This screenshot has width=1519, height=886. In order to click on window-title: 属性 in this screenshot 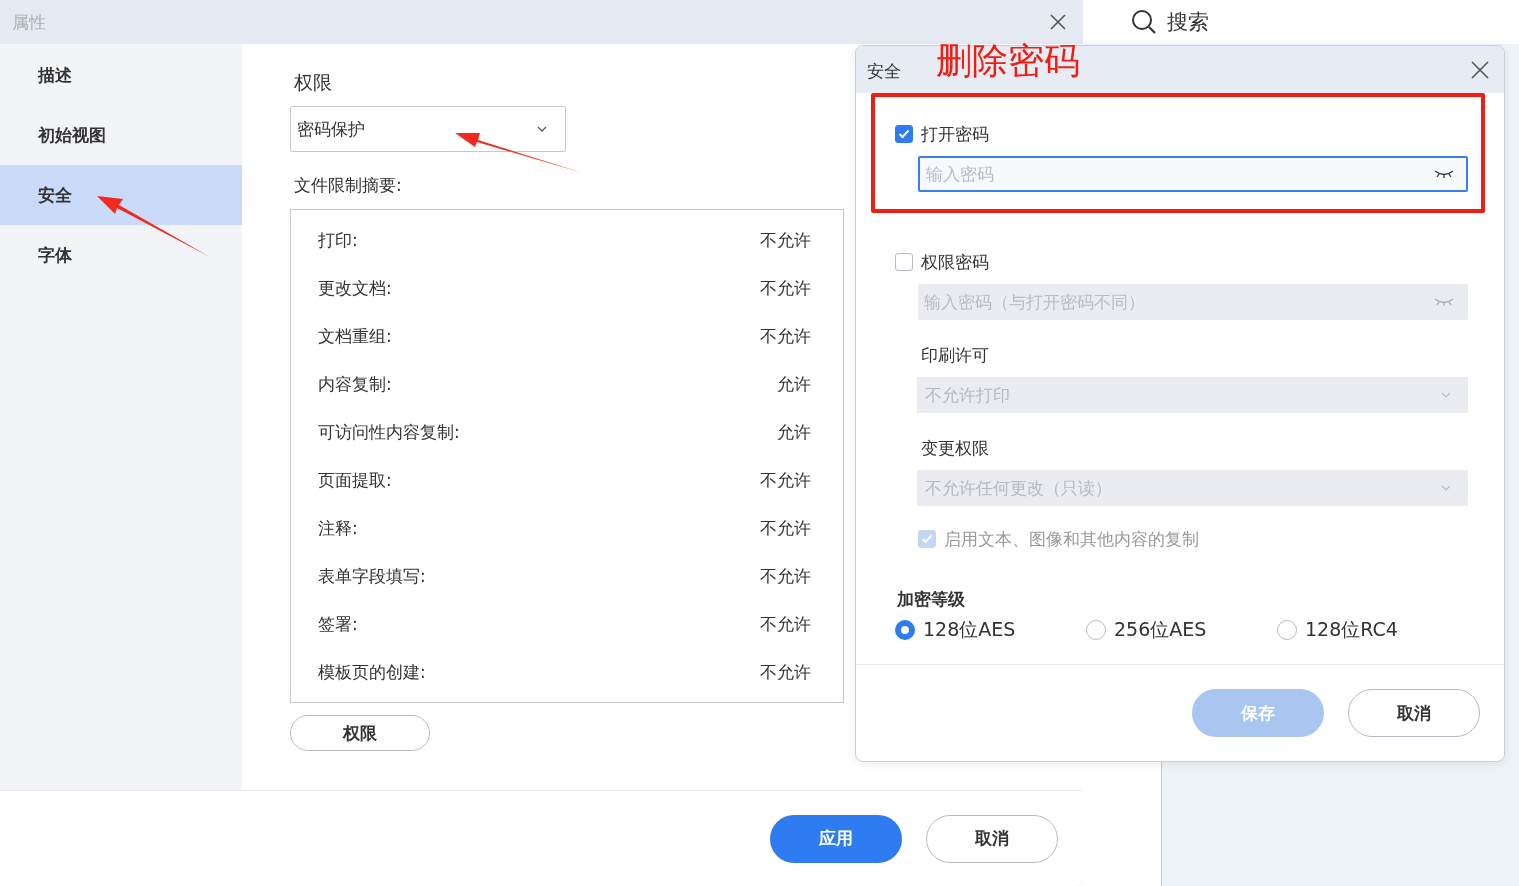, I will do `click(29, 22)`.